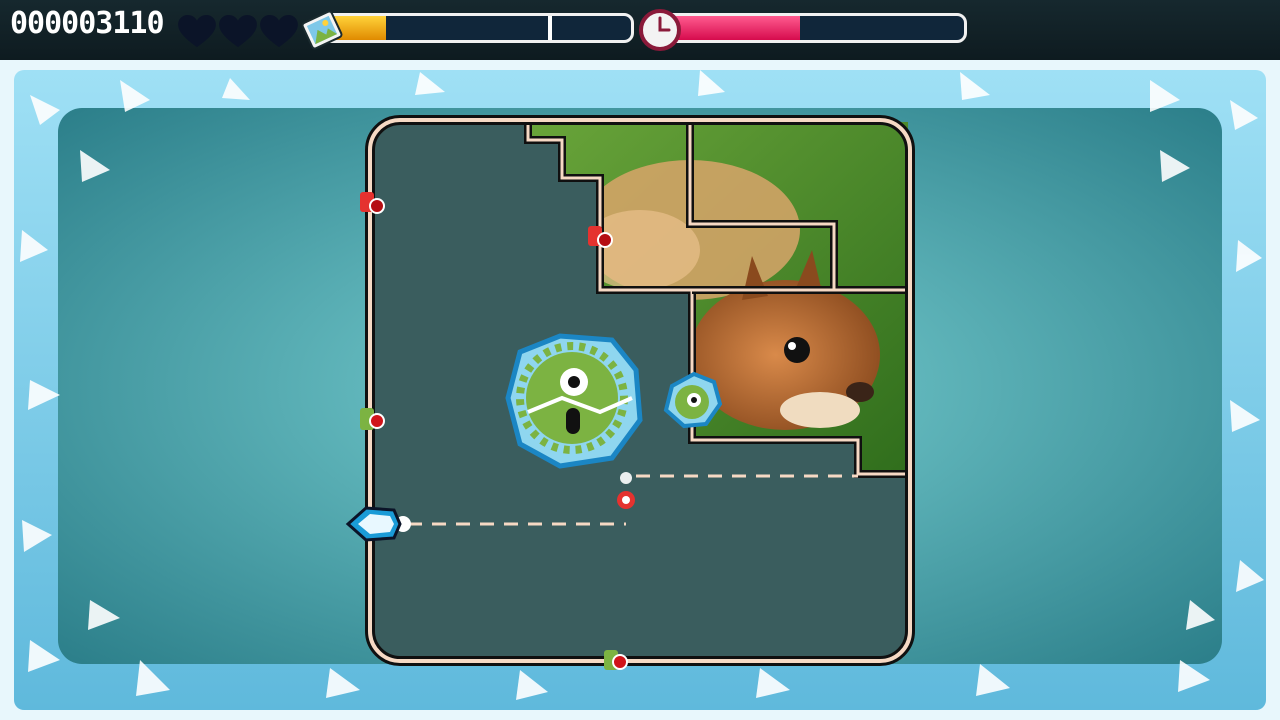  I want to click on reveal-goal-marker, so click(550, 28).